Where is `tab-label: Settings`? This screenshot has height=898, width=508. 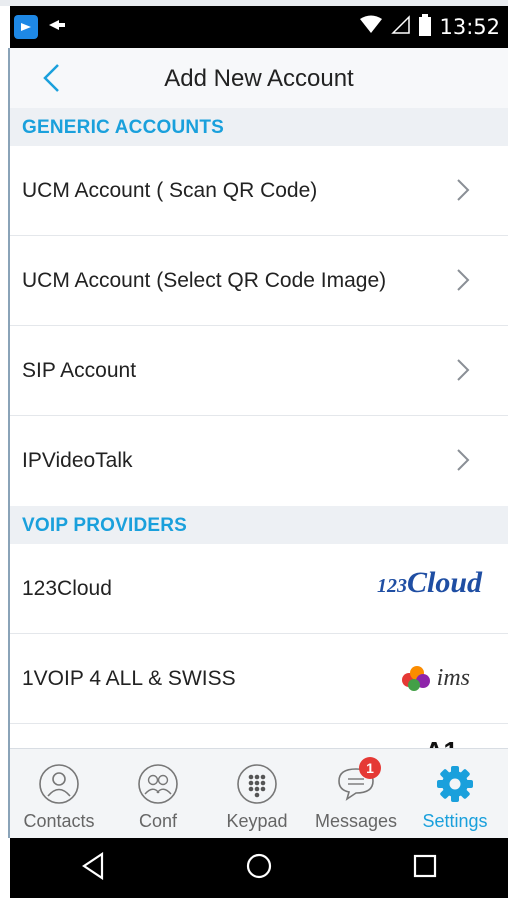
tab-label: Settings is located at coordinates (455, 821).